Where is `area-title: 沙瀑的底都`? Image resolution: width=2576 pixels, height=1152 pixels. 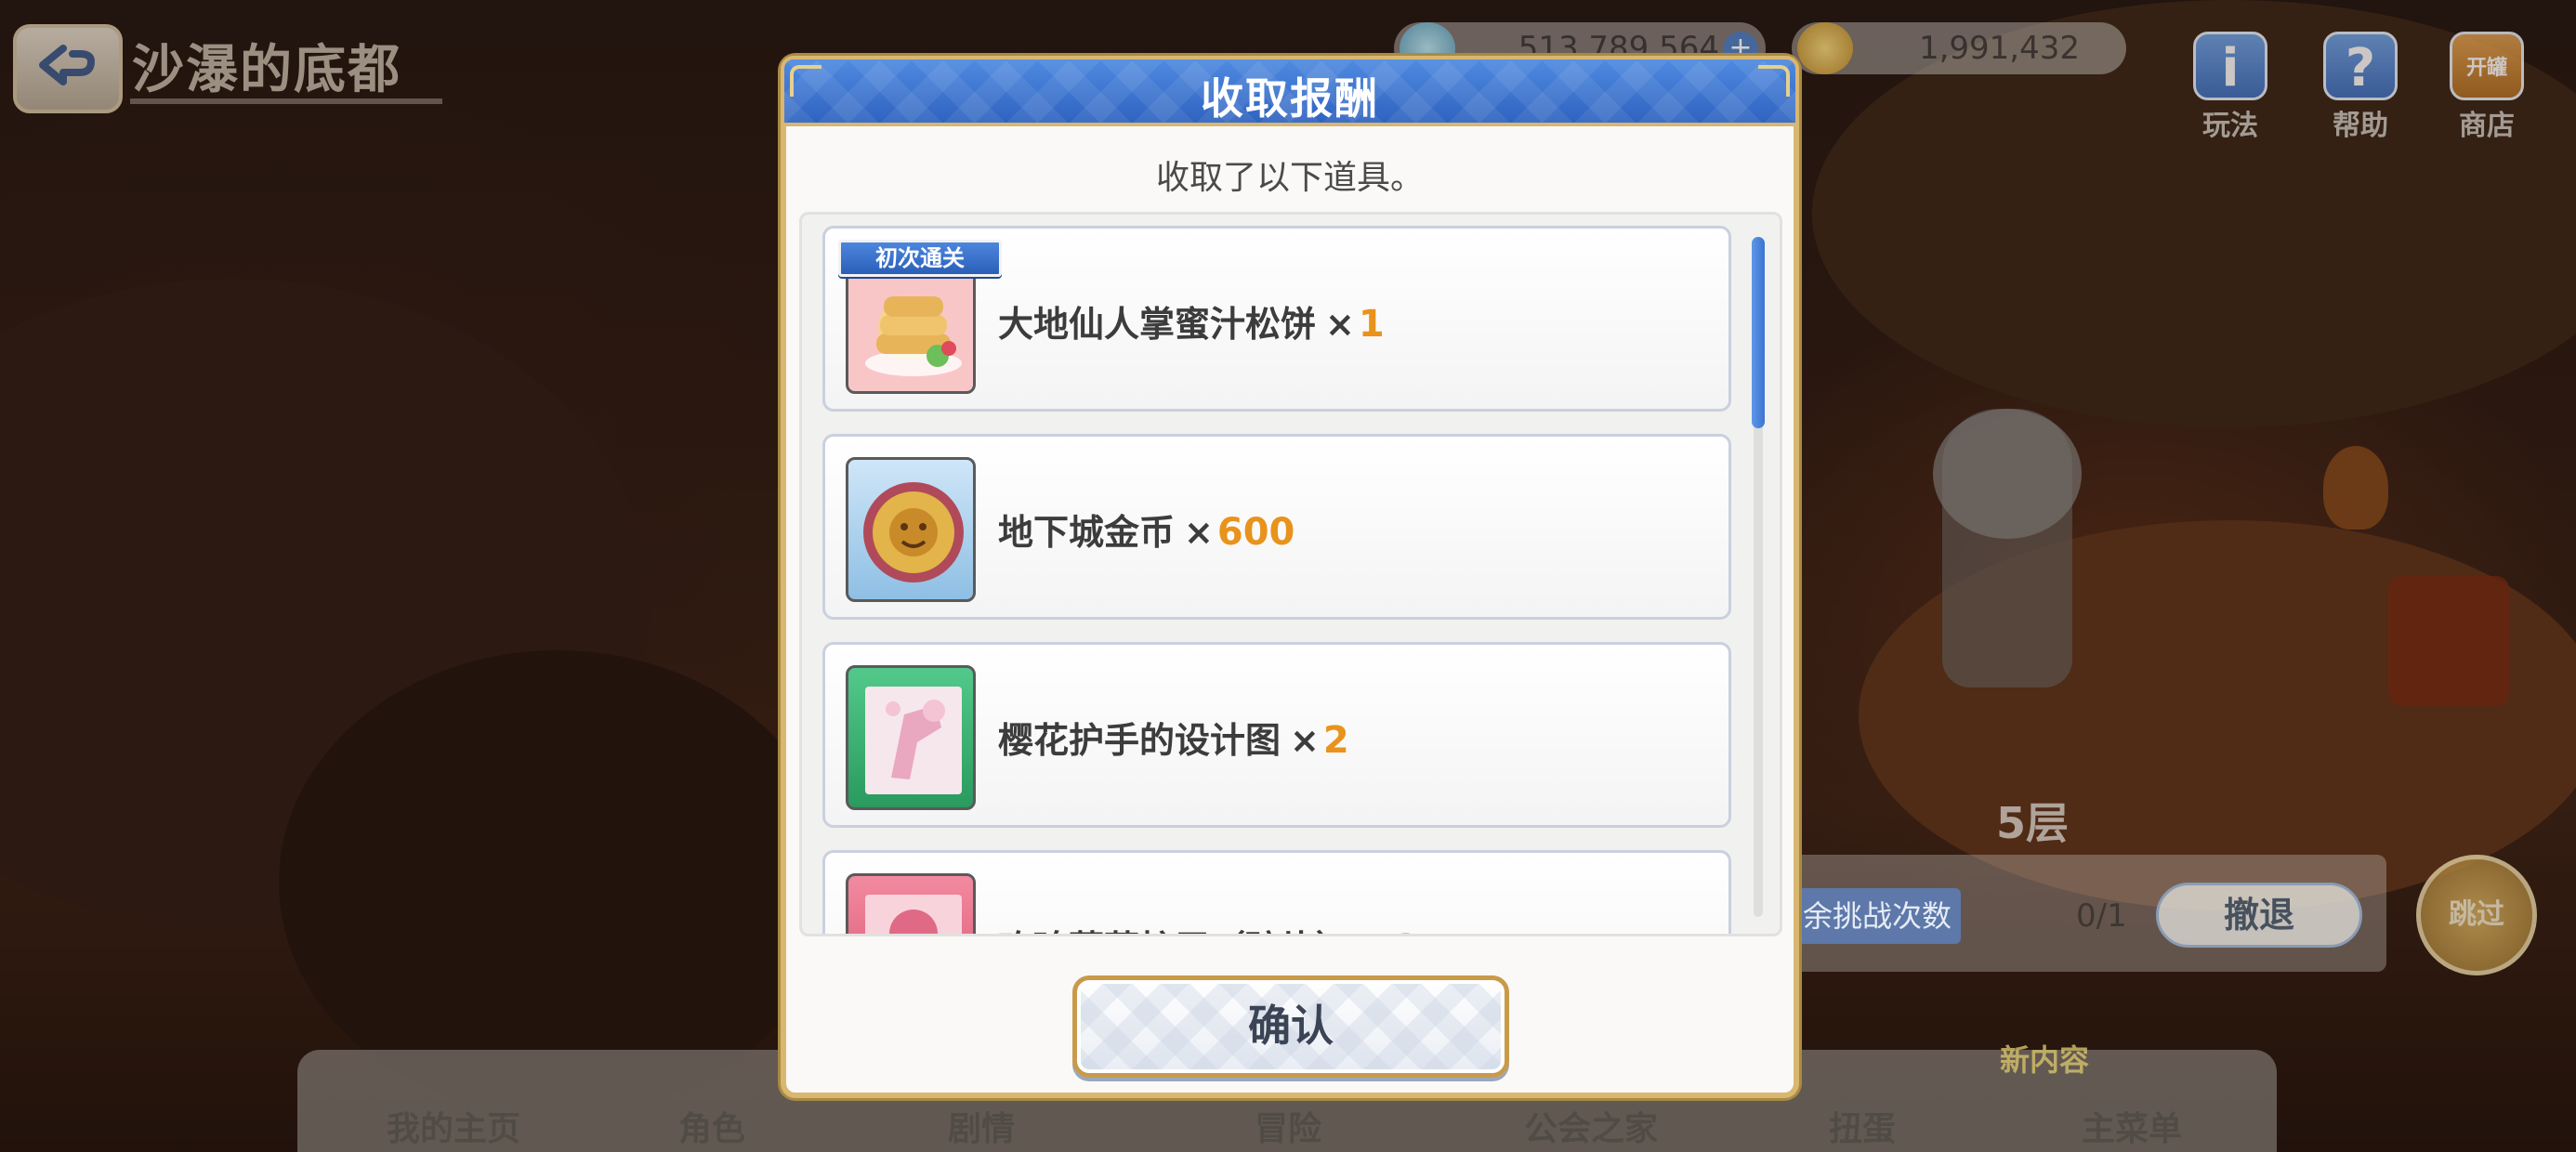
area-title: 沙瀑的底都 is located at coordinates (266, 70).